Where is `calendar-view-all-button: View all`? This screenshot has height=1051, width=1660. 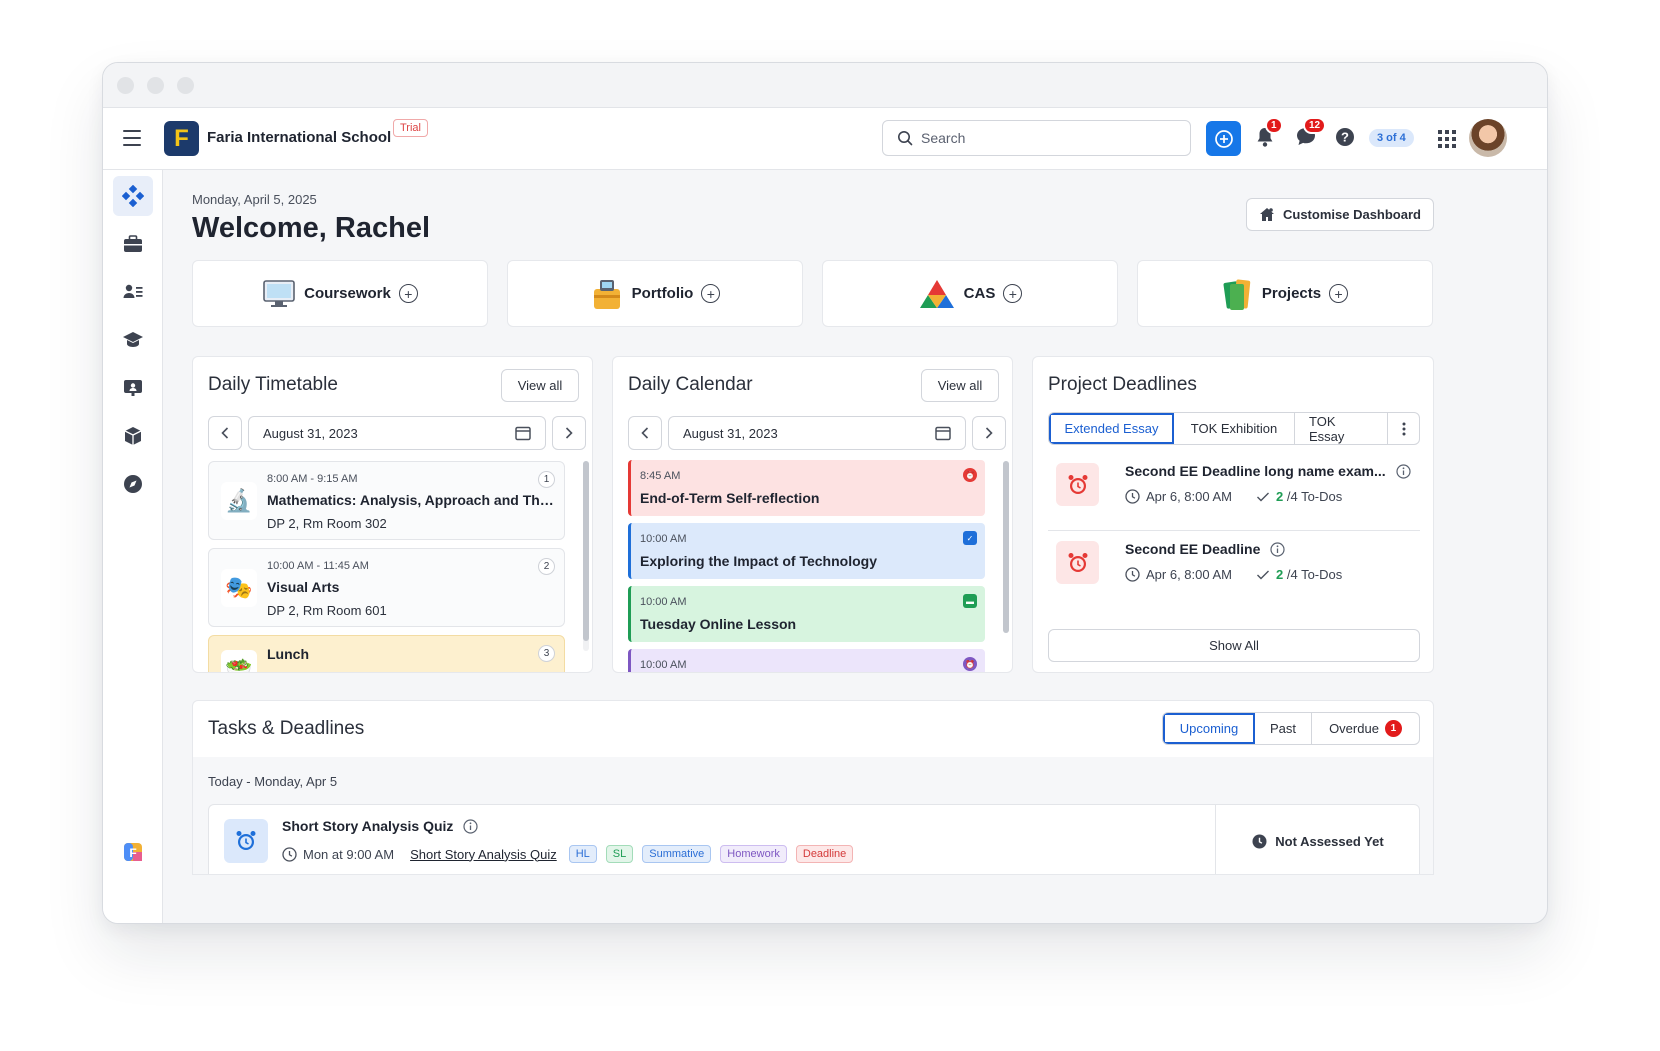 calendar-view-all-button: View all is located at coordinates (960, 385).